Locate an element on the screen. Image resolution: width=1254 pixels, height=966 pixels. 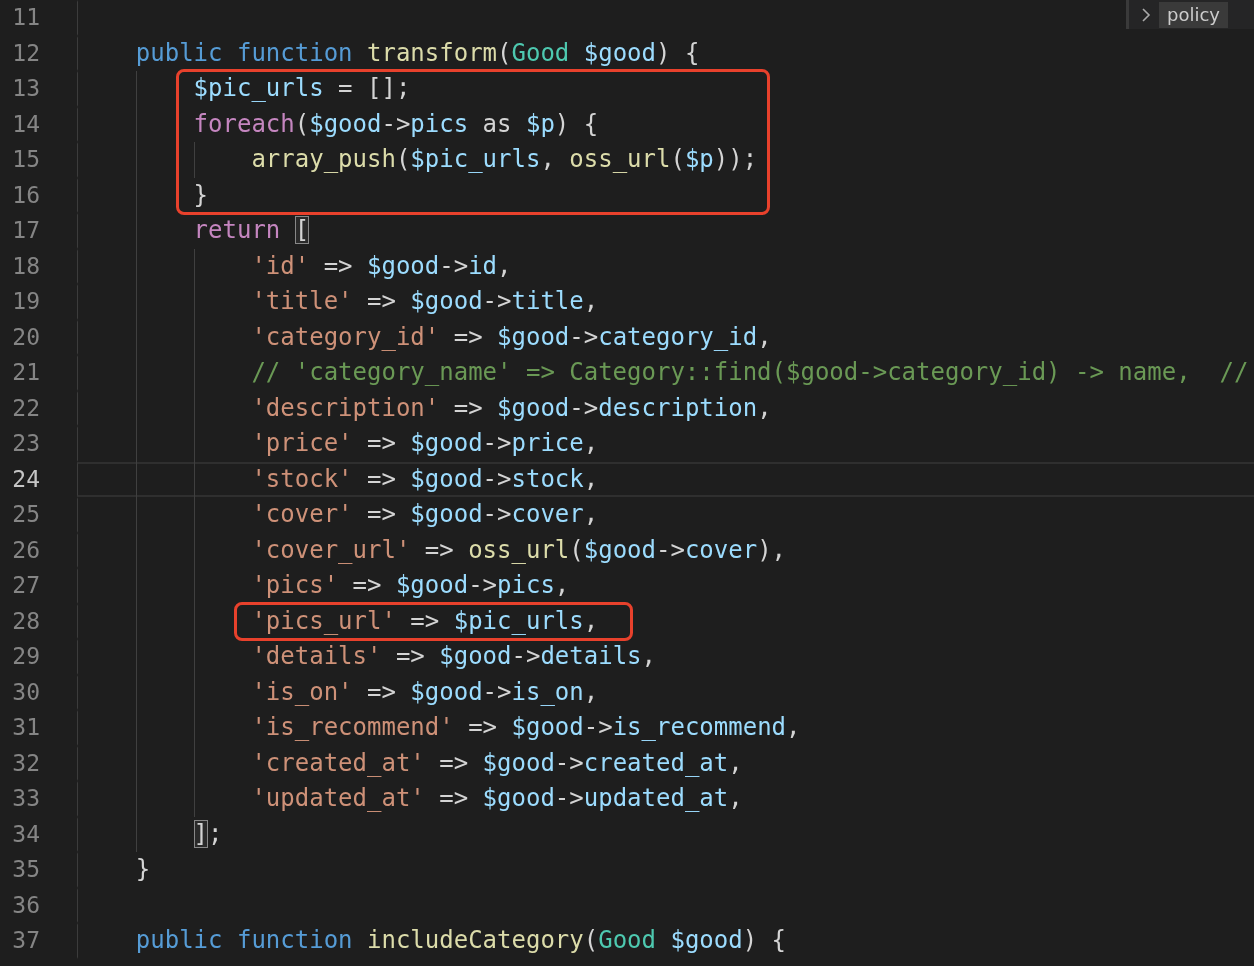
code-line: 'pics_url' => $pic_urls, is located at coordinates (424, 620).